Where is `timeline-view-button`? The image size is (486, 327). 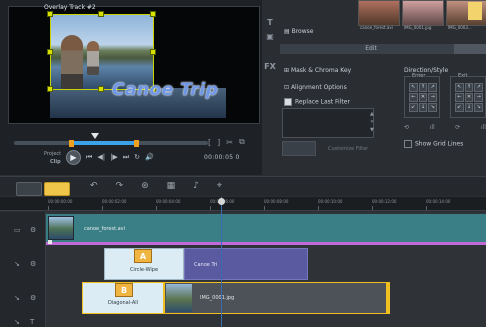
timeline-view-button is located at coordinates (57, 189).